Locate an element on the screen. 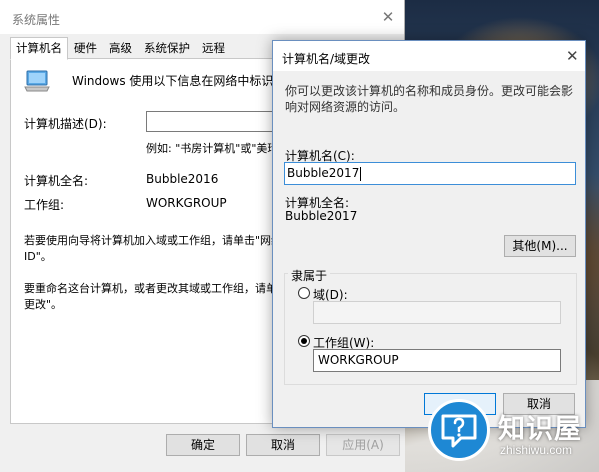 This screenshot has width=599, height=472. computer-name-input: Bubble2017 is located at coordinates (430, 173).